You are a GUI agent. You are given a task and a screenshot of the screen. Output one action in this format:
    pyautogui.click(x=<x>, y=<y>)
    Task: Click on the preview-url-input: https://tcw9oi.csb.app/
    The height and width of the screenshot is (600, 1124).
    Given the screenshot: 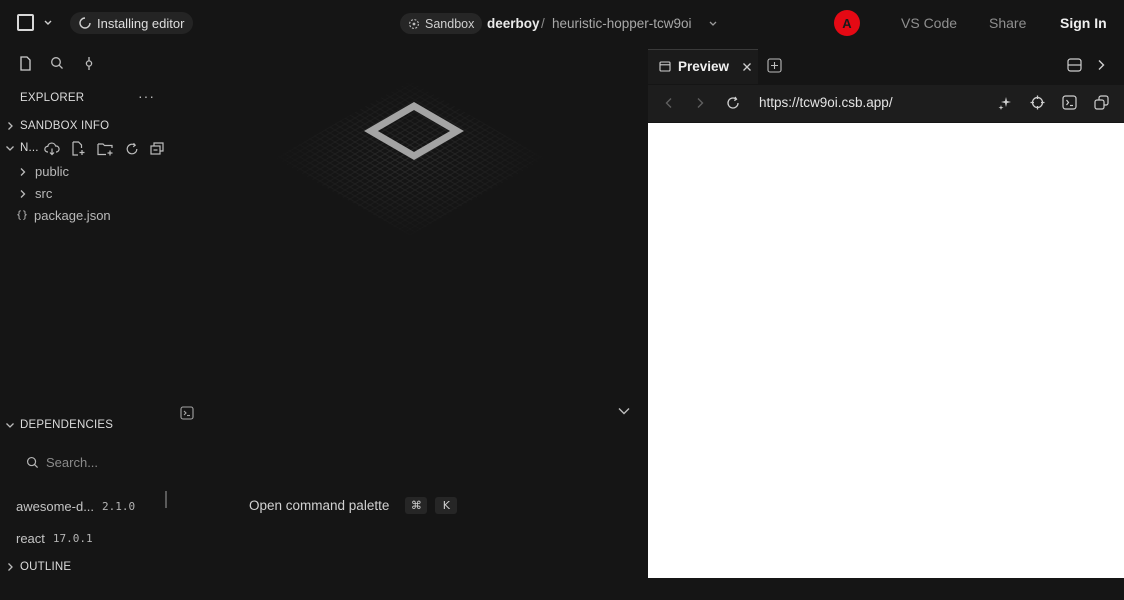 What is the action you would take?
    pyautogui.click(x=826, y=102)
    